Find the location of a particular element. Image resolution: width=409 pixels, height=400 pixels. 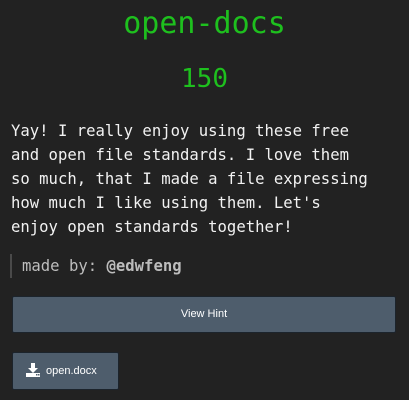

author-handle: @edwfeng is located at coordinates (144, 266).